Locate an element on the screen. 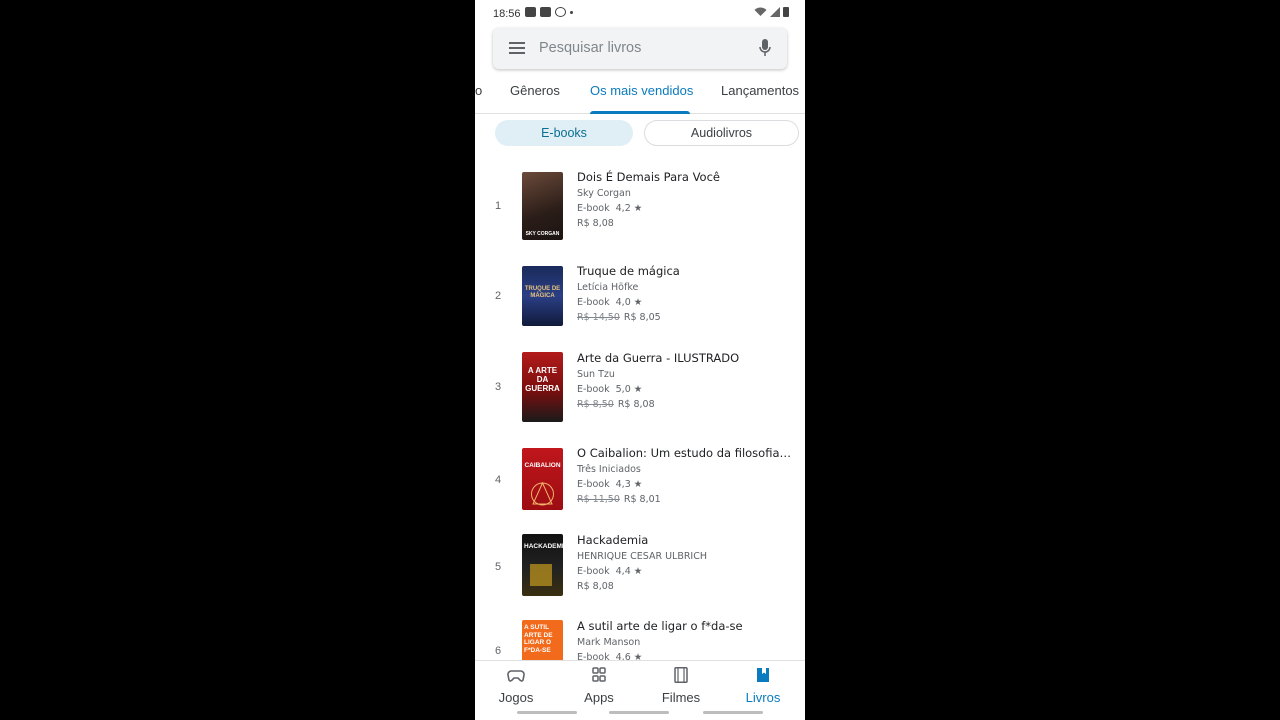  book-old-price: R$ 11,50 is located at coordinates (598, 499).